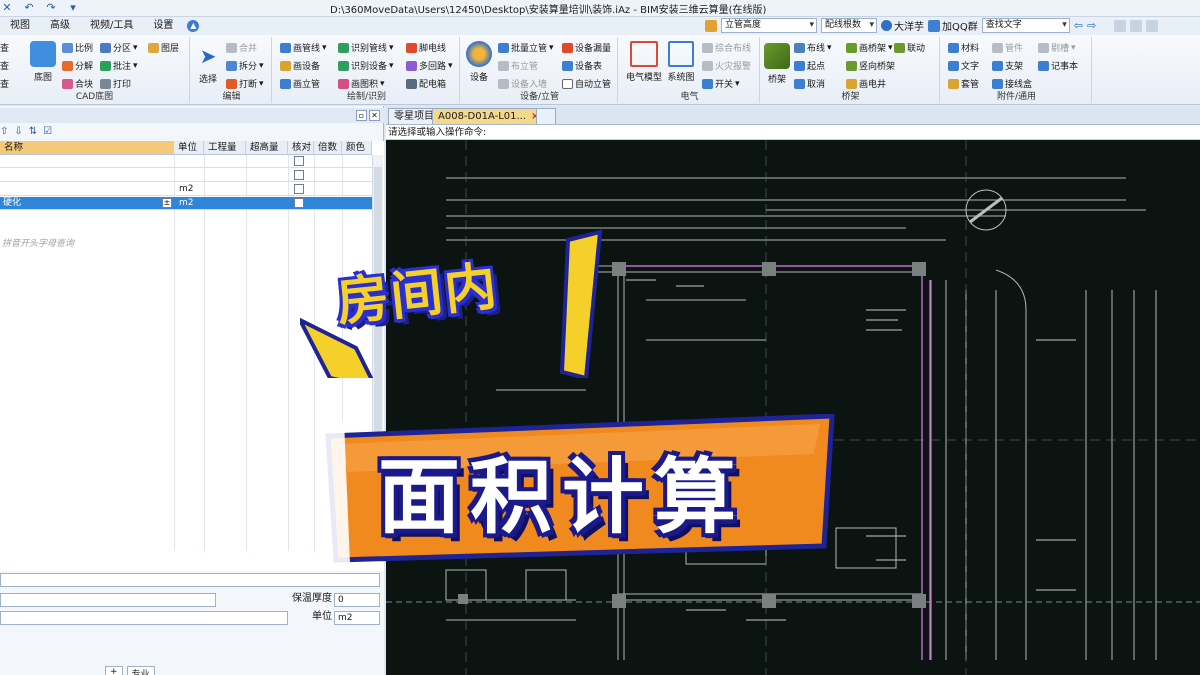  Describe the element at coordinates (366, 47) in the screenshot. I see `recognize-pipe-button: 识别管线 ▾` at that location.